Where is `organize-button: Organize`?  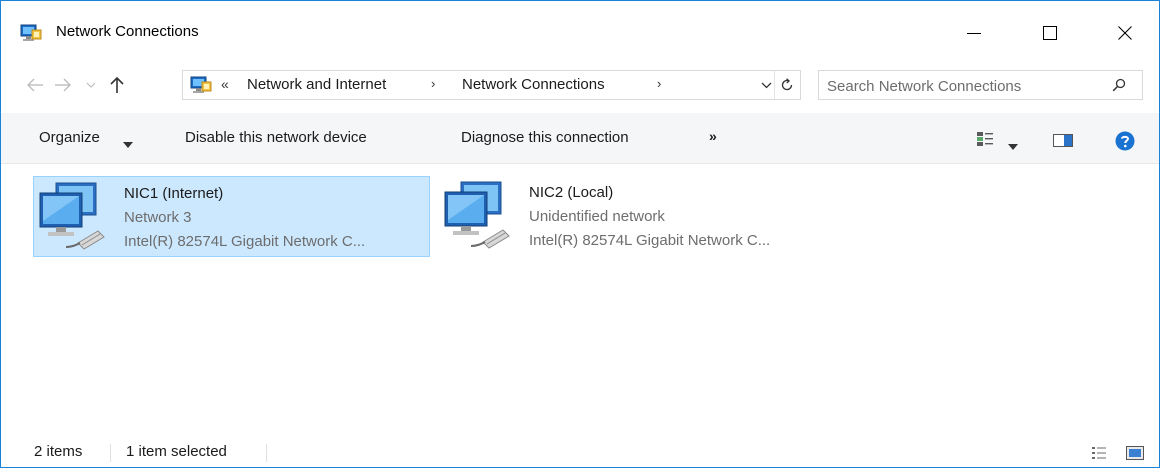
organize-button: Organize is located at coordinates (69, 137).